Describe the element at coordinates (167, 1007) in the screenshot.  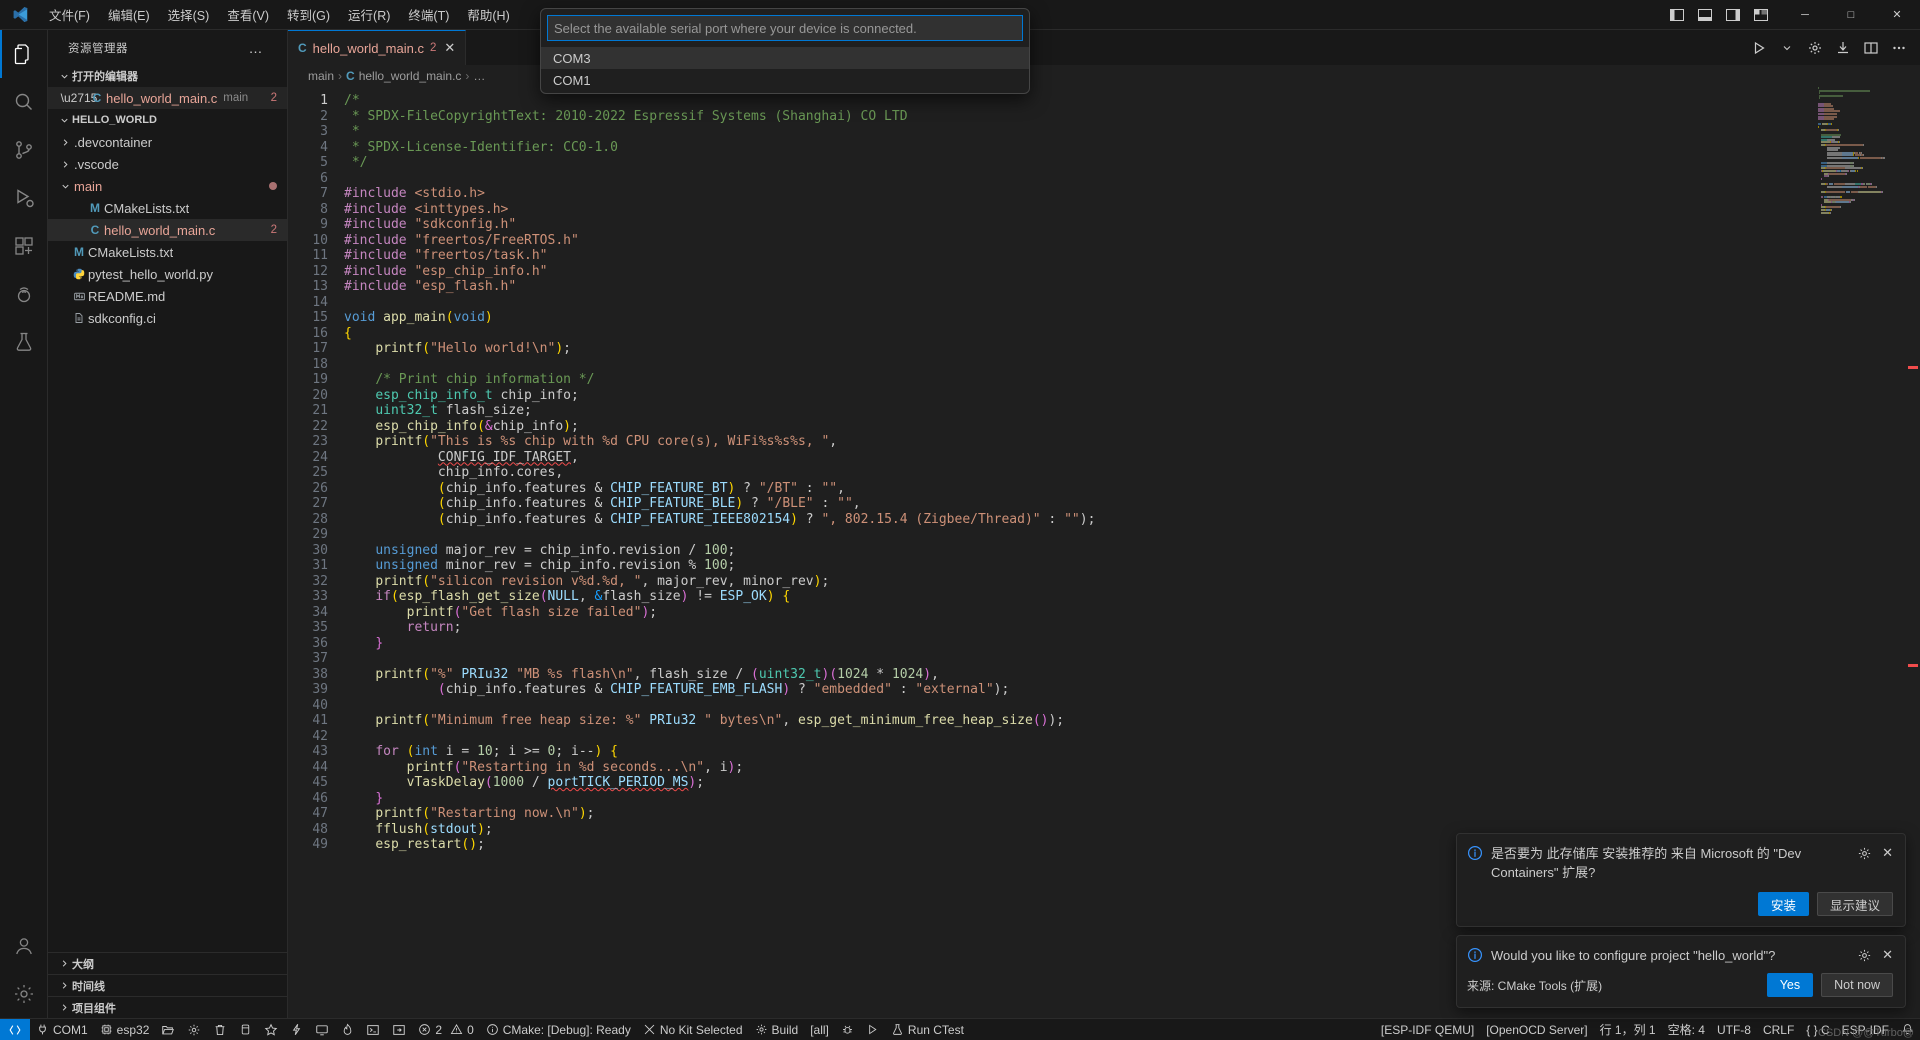
I see `project-components-section-header: 项目组件` at that location.